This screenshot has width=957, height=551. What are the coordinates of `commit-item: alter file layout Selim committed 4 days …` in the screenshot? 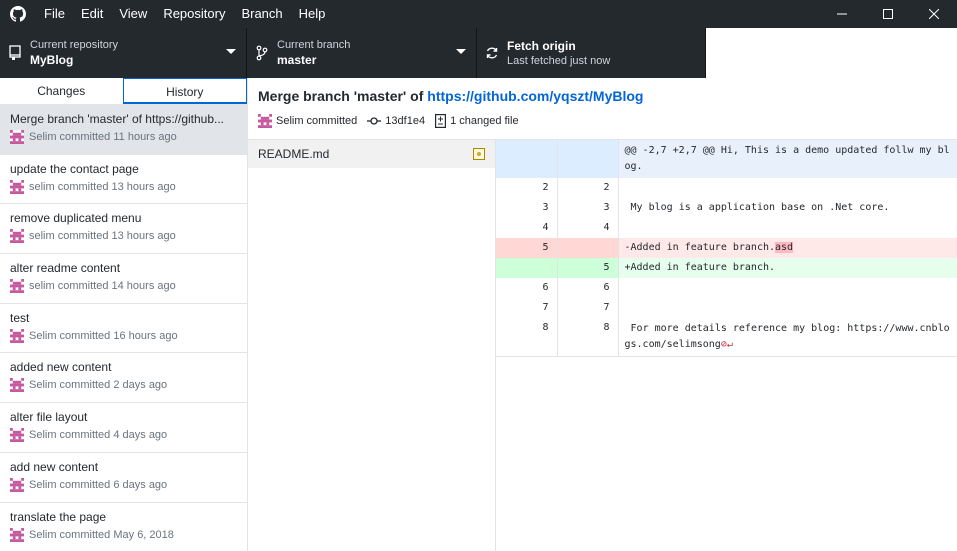 It's located at (123, 428).